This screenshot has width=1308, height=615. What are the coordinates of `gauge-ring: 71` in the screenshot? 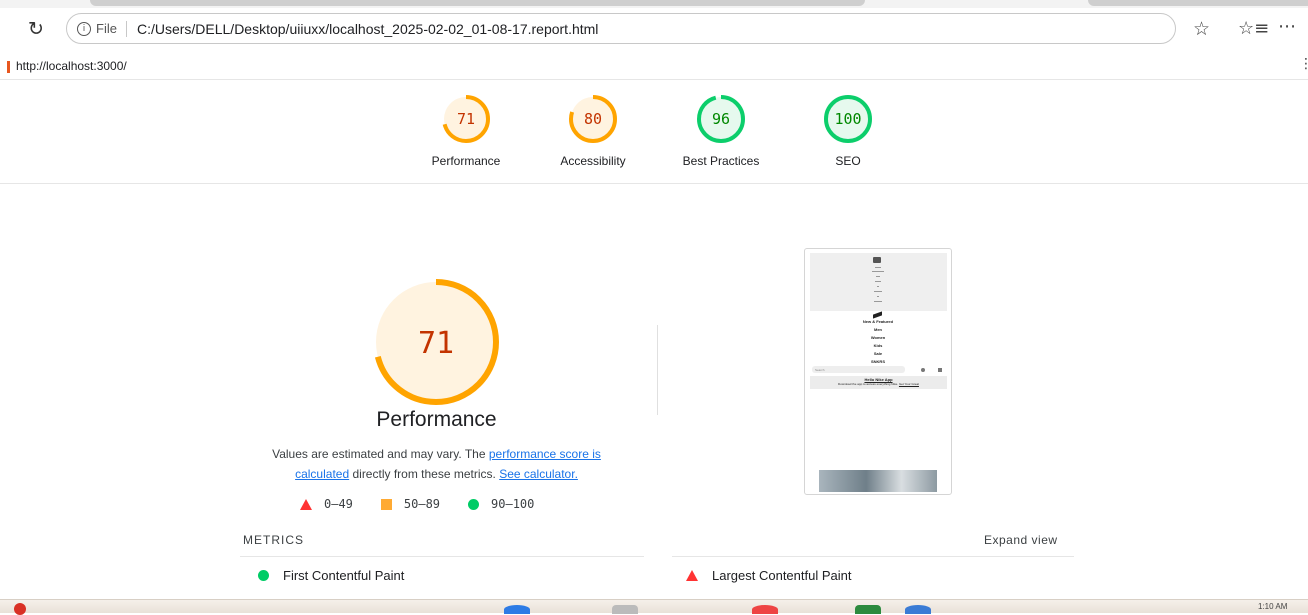 It's located at (466, 119).